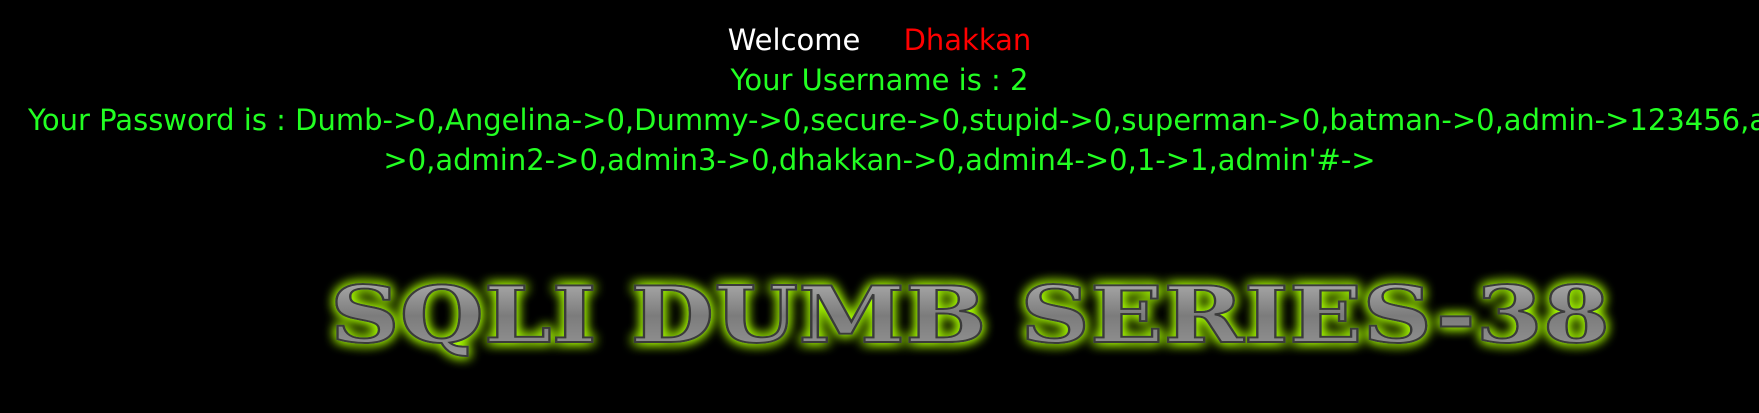 The width and height of the screenshot is (1759, 413). What do you see at coordinates (879, 80) in the screenshot?
I see `username-result: Your Username is : 2` at bounding box center [879, 80].